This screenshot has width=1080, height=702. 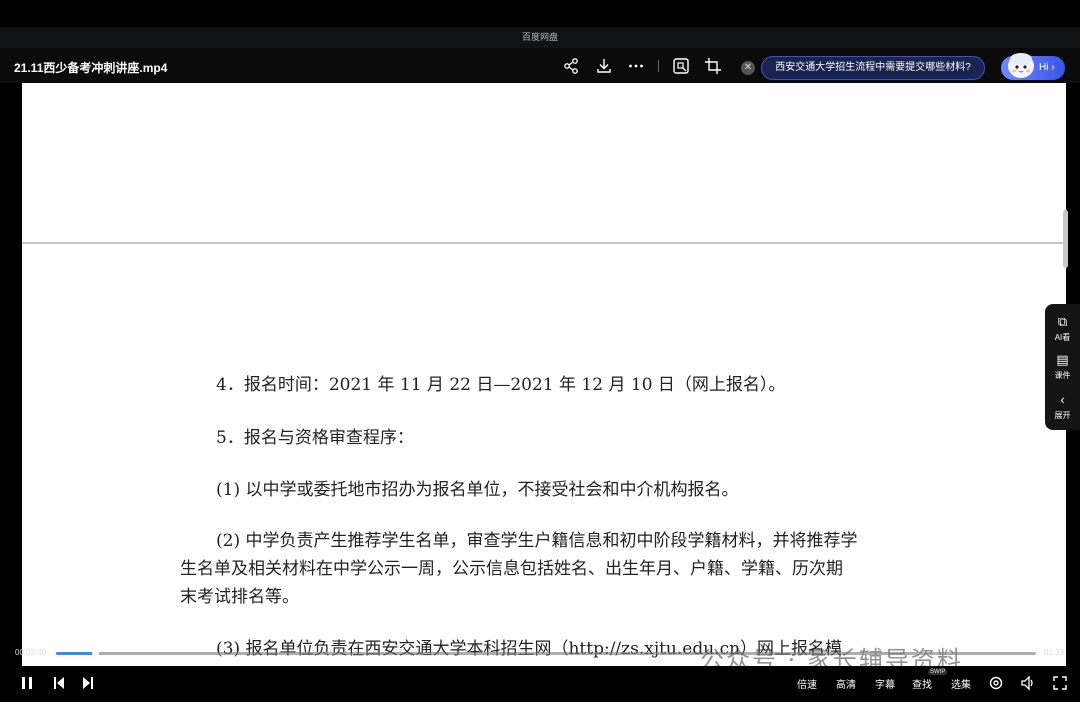 I want to click on doc-line: 生名单及相关材料在中学公示一周，公示信息包括姓名、出生年月、户籍、学籍、历次期, so click(x=511, y=569).